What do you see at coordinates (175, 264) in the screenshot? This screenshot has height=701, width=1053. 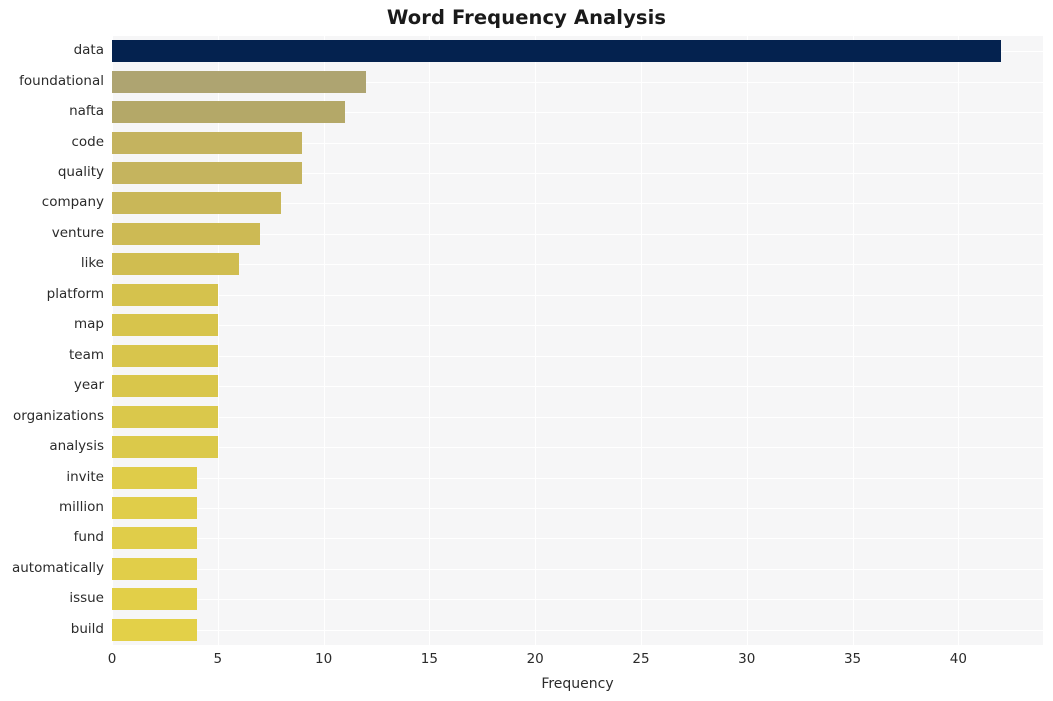 I see `bar-like` at bounding box center [175, 264].